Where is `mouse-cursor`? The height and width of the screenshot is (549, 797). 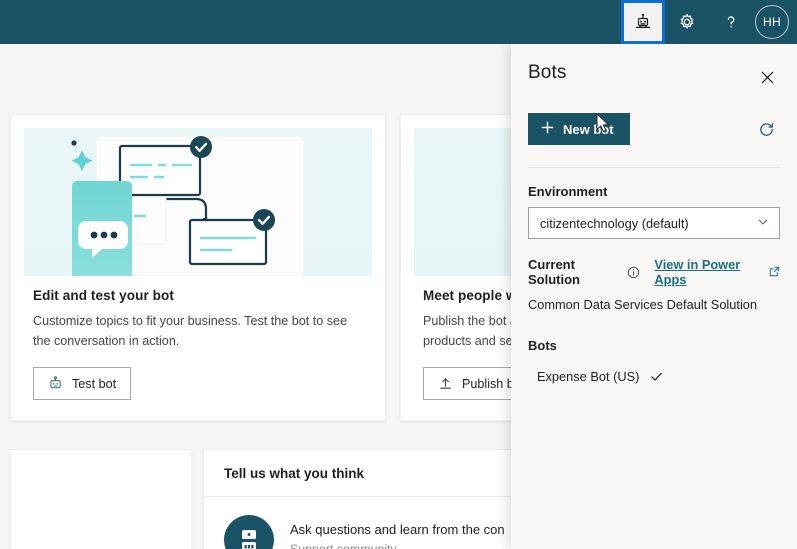
mouse-cursor is located at coordinates (604, 126).